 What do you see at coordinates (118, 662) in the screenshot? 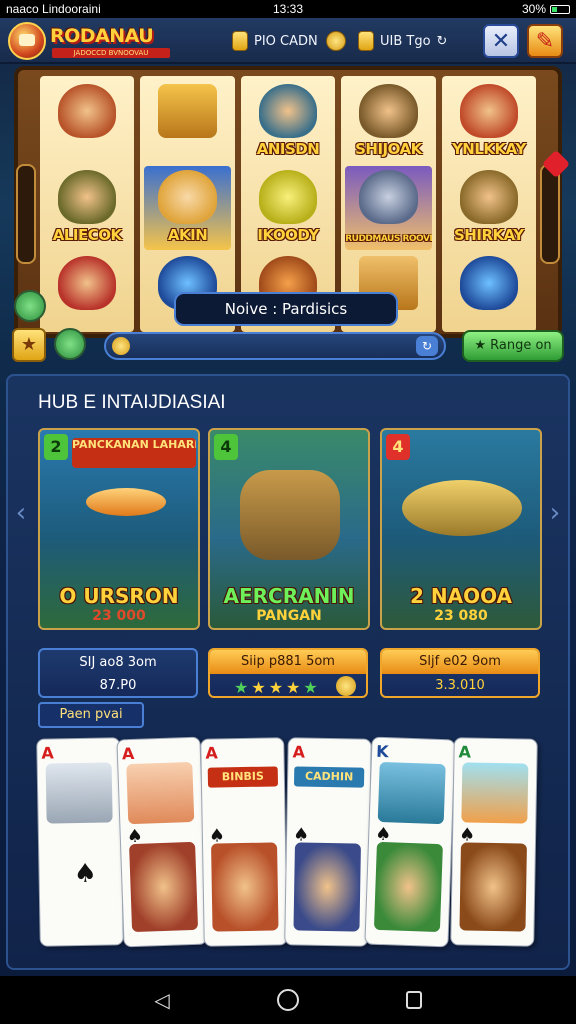
I see `stat-title: SIJ ao8 3om` at bounding box center [118, 662].